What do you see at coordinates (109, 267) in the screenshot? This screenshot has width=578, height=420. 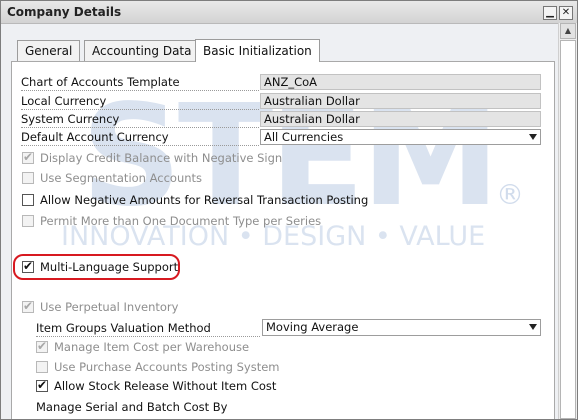 I see `multi-language-support-label: Multi-Language Support` at bounding box center [109, 267].